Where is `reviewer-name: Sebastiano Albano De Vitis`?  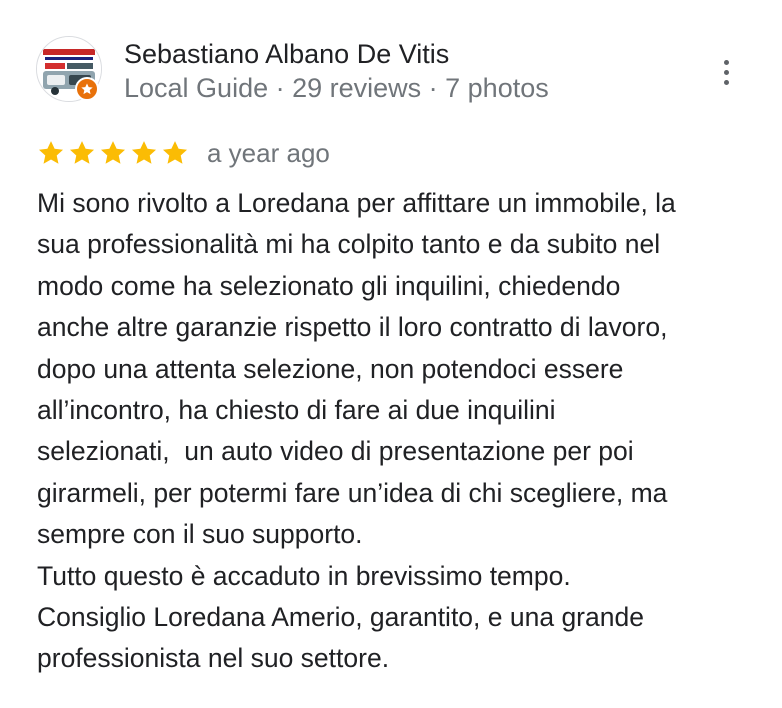 reviewer-name: Sebastiano Albano De Vitis is located at coordinates (286, 54).